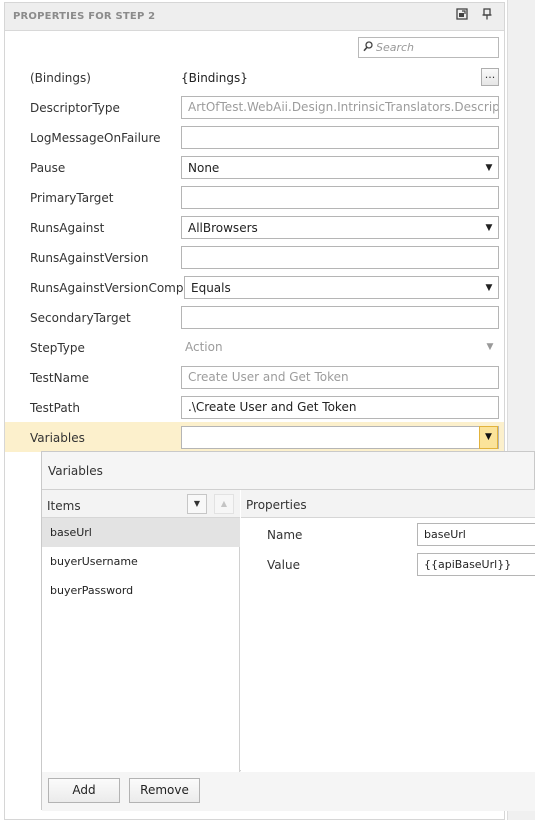 The width and height of the screenshot is (535, 820). I want to click on primarytarget-field, so click(340, 197).